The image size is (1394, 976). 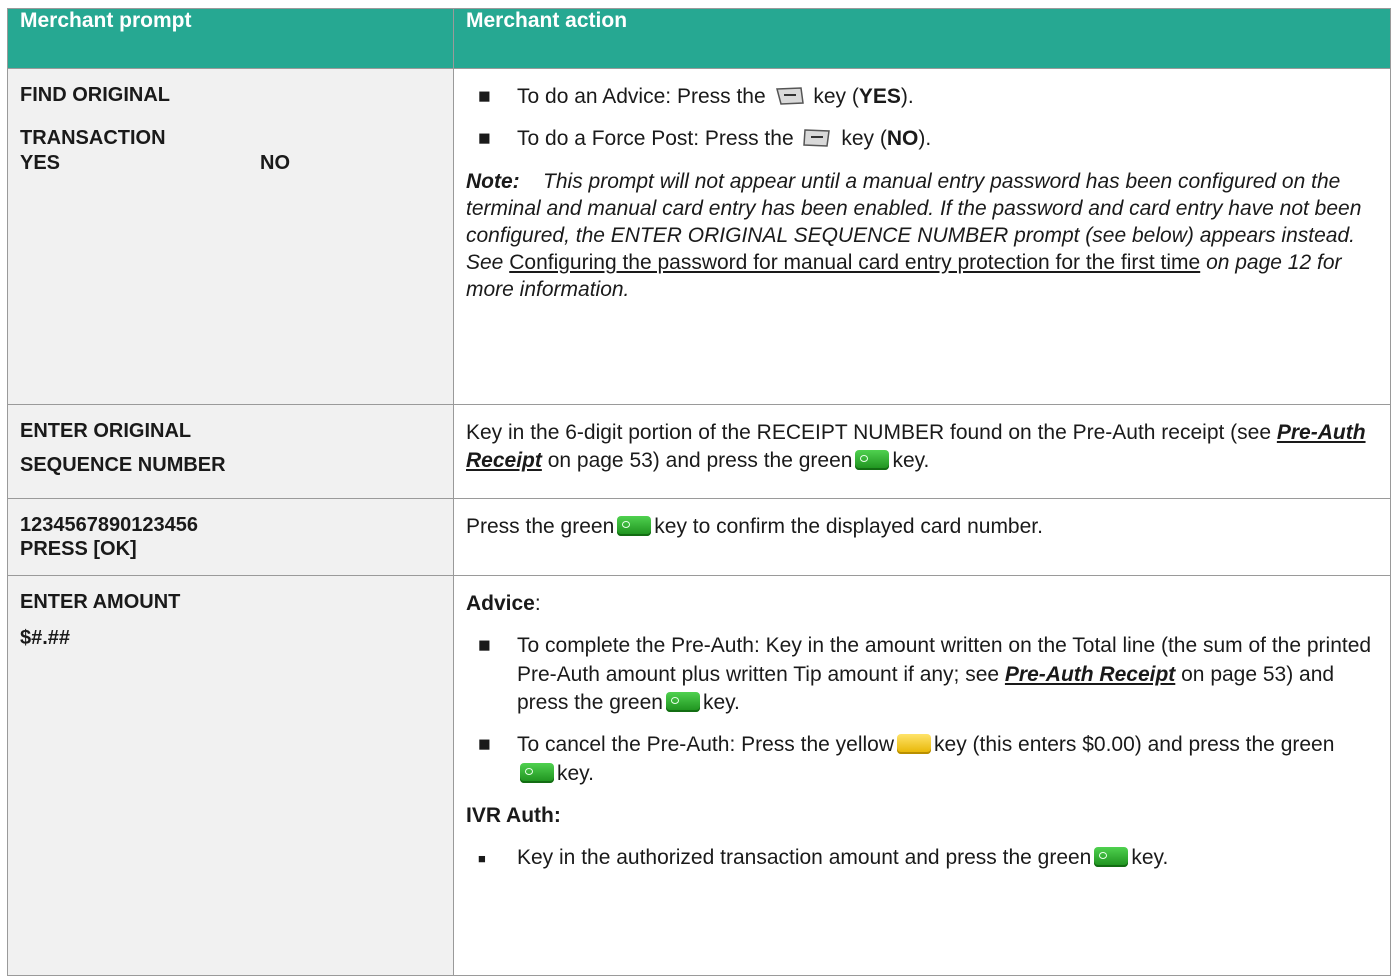 I want to click on header-merchant-action: Merchant action, so click(x=922, y=38).